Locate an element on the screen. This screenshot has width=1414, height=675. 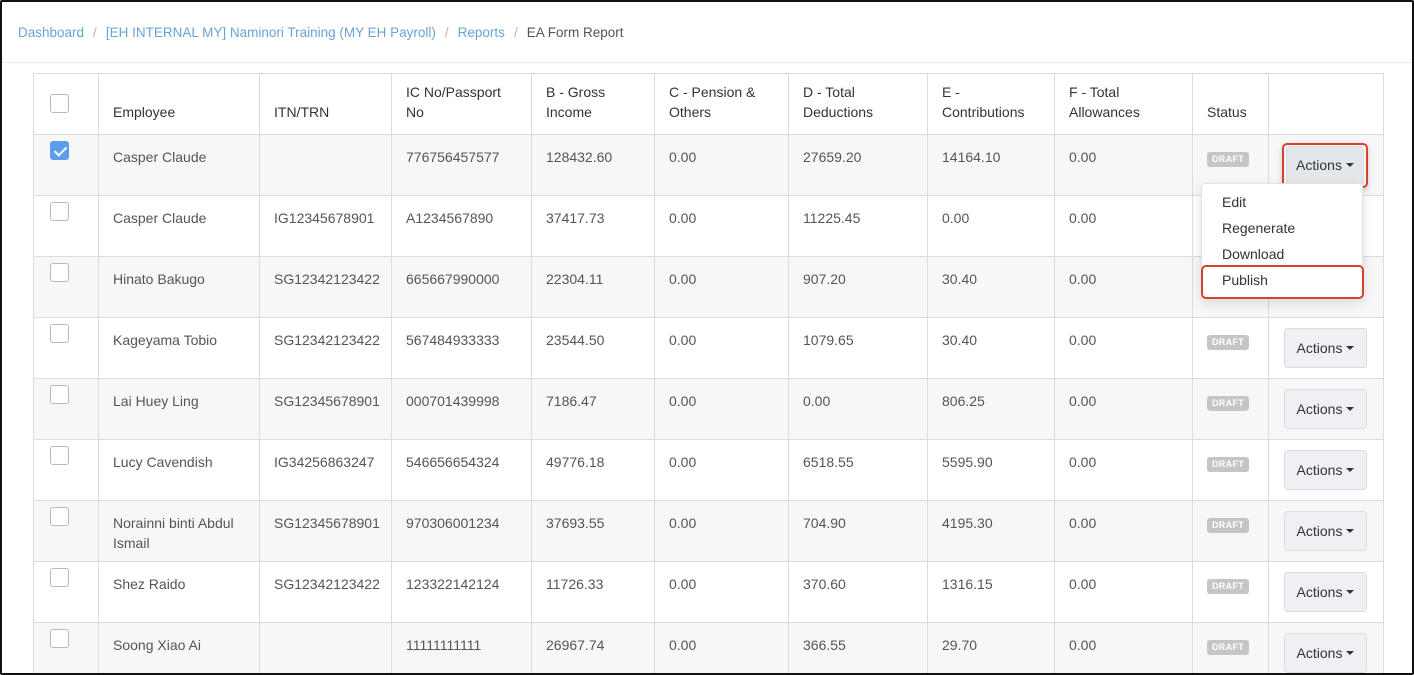
header-divider is located at coordinates (707, 62).